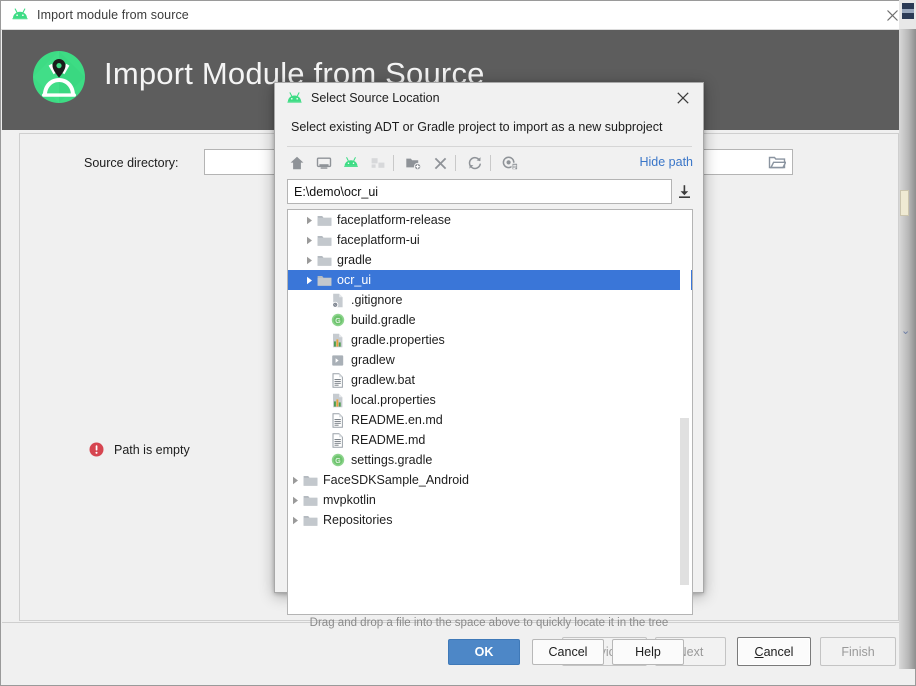 This screenshot has height=686, width=916. What do you see at coordinates (490, 460) in the screenshot?
I see `tree-row: Gsettings.gradle` at bounding box center [490, 460].